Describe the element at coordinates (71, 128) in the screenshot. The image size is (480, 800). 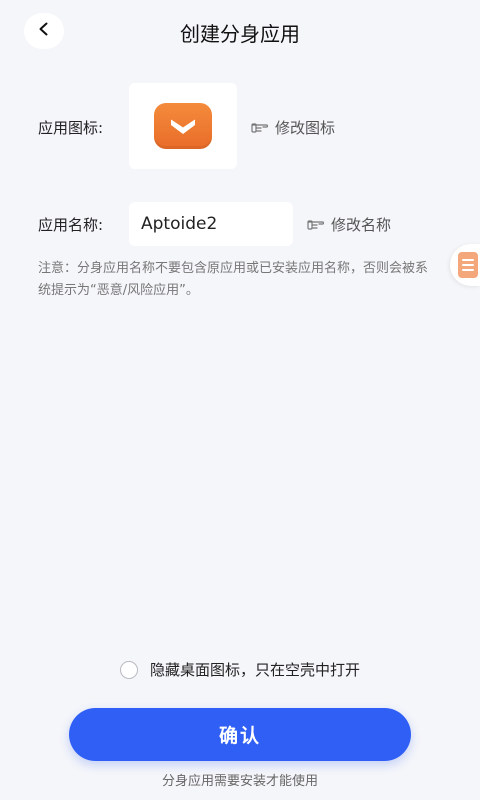
I see `app-icon-label: 应用图标:` at that location.